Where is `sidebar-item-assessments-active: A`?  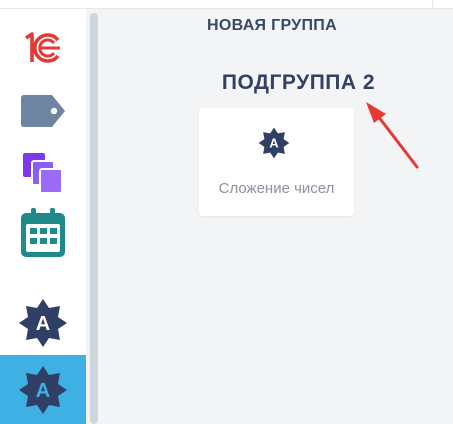
sidebar-item-assessments-active: A is located at coordinates (43, 389).